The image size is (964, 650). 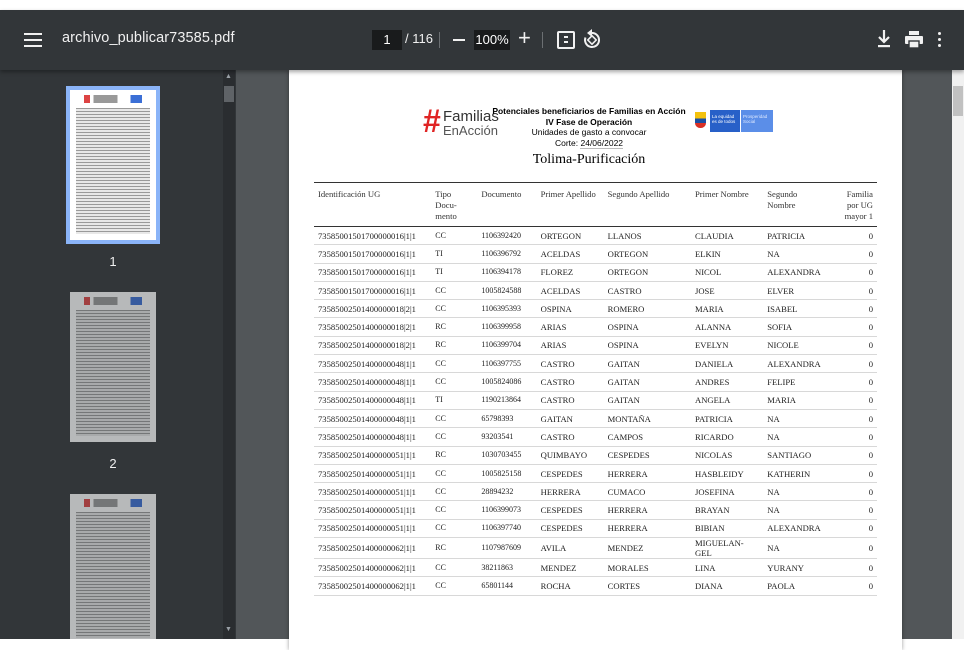 I want to click on scroll-down-arrow-icon: ▼, so click(x=228, y=629).